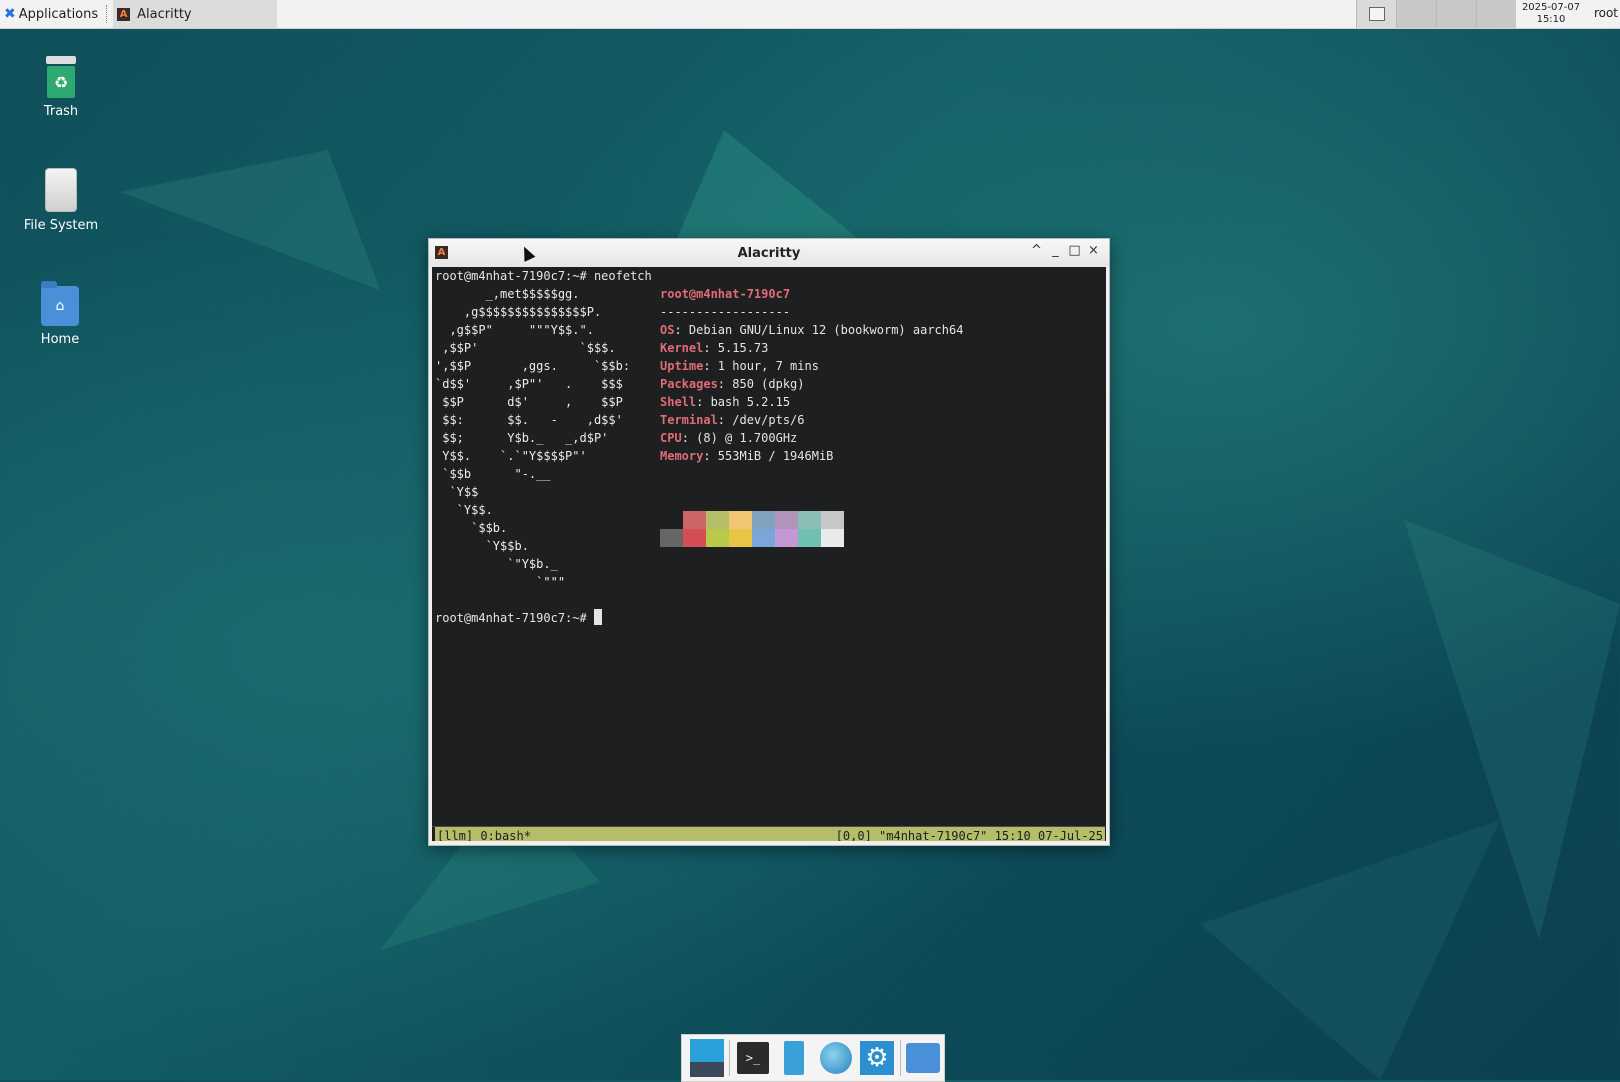  I want to click on show-desktop-icon, so click(706, 1058).